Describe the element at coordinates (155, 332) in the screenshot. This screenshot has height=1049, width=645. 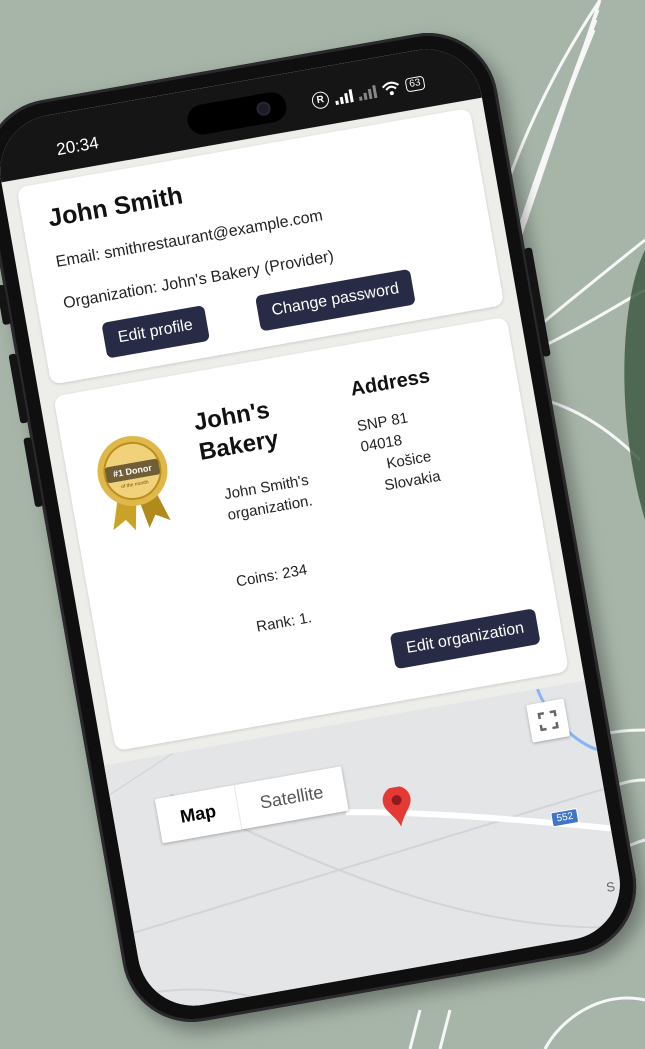
I see `edit-profile-button: Edit profile` at that location.